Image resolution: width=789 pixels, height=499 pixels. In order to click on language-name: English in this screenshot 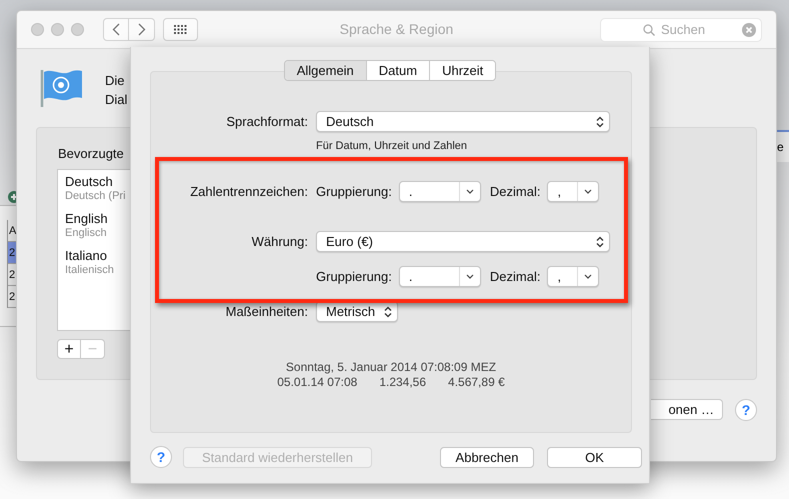, I will do `click(86, 218)`.